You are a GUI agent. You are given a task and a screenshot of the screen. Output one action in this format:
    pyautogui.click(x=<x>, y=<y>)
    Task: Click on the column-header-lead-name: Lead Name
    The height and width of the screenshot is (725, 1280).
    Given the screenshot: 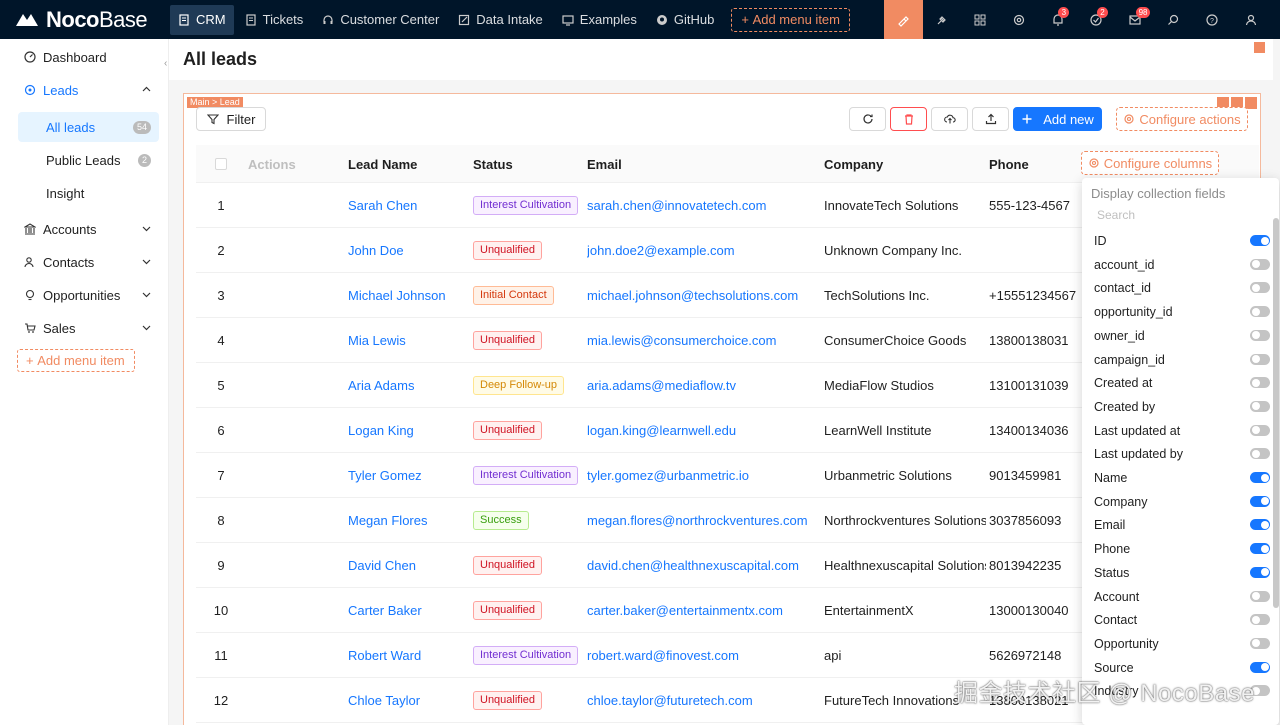 What is the action you would take?
    pyautogui.click(x=382, y=164)
    